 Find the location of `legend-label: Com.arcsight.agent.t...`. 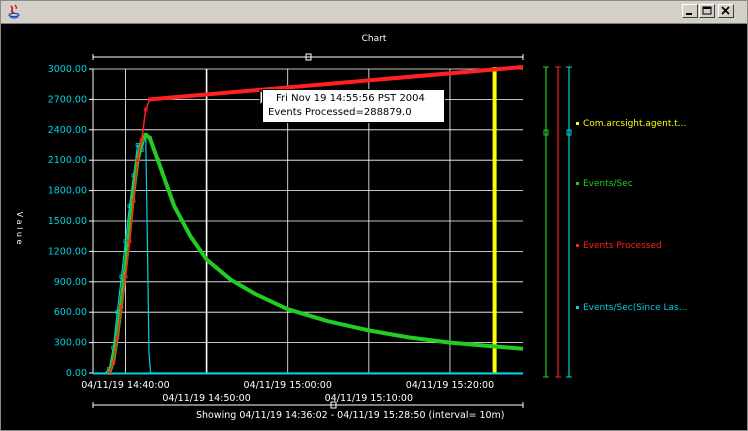

legend-label: Com.arcsight.agent.t... is located at coordinates (634, 124).